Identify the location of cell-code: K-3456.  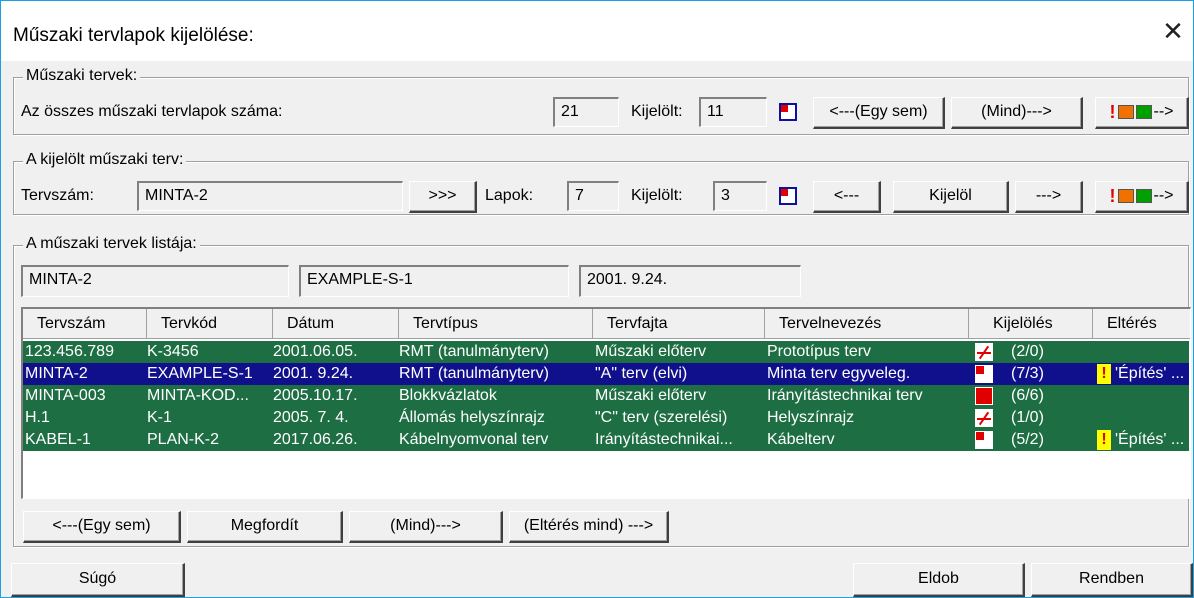
(173, 351).